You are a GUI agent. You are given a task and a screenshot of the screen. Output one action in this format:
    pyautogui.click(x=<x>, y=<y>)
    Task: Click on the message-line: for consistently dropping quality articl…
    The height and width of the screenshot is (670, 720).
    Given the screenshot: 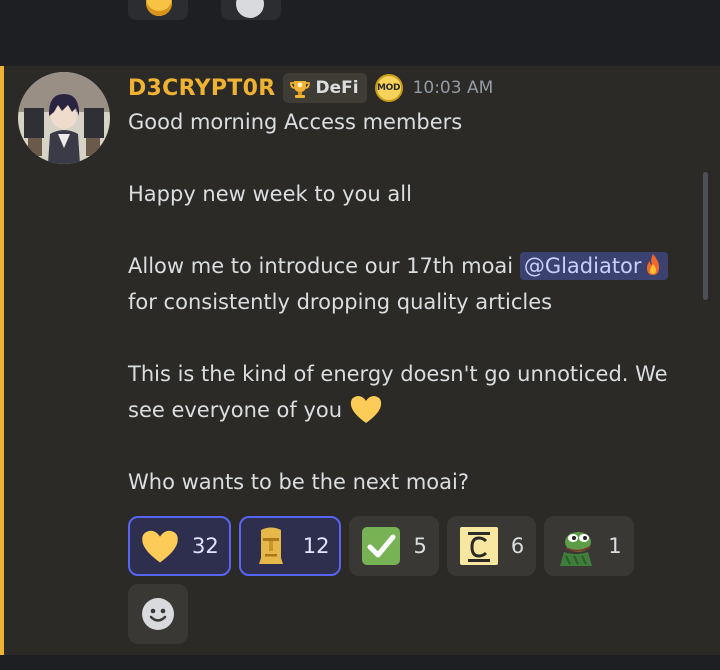 What is the action you would take?
    pyautogui.click(x=340, y=302)
    